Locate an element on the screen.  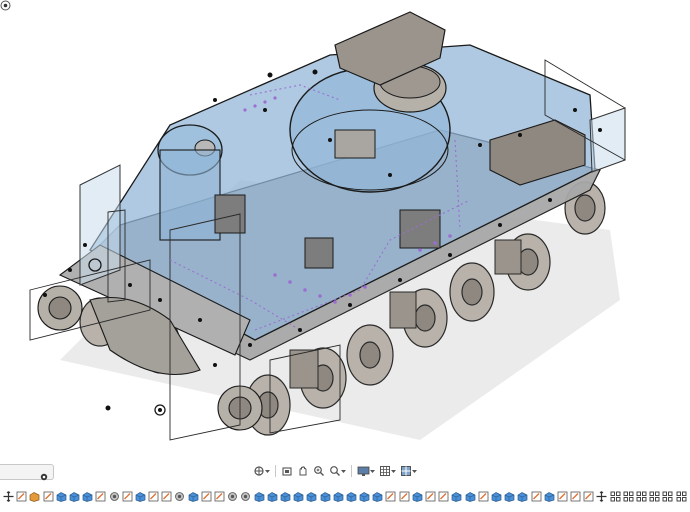
grid-settings-button is located at coordinates (387, 471).